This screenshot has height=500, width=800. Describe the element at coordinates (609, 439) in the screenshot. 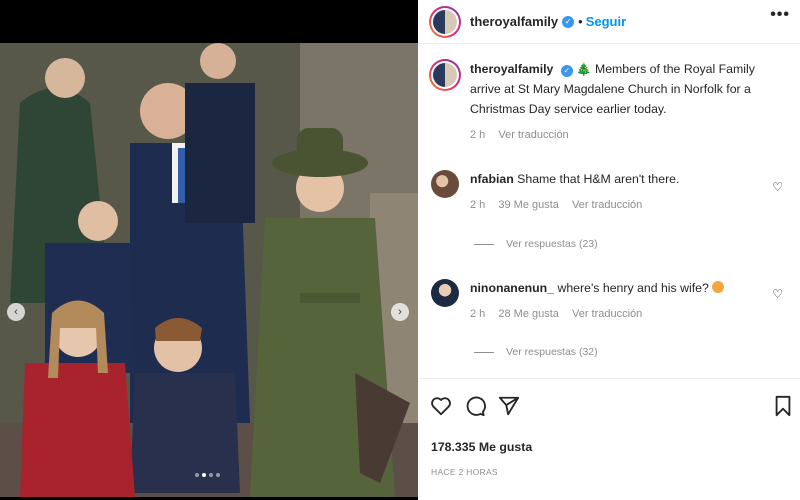

I see `post-actions-bar: 178.335 Me gusta HACE 2 HORAS` at that location.